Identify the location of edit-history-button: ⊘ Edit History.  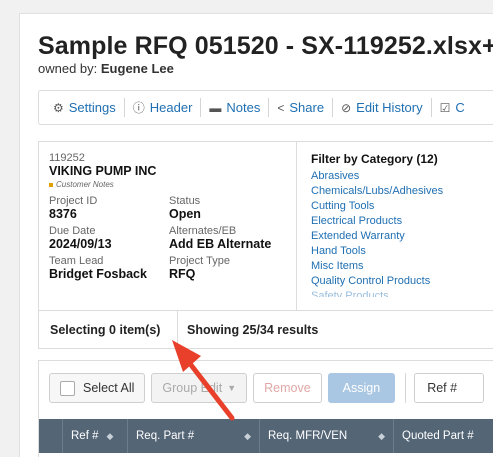
(382, 107).